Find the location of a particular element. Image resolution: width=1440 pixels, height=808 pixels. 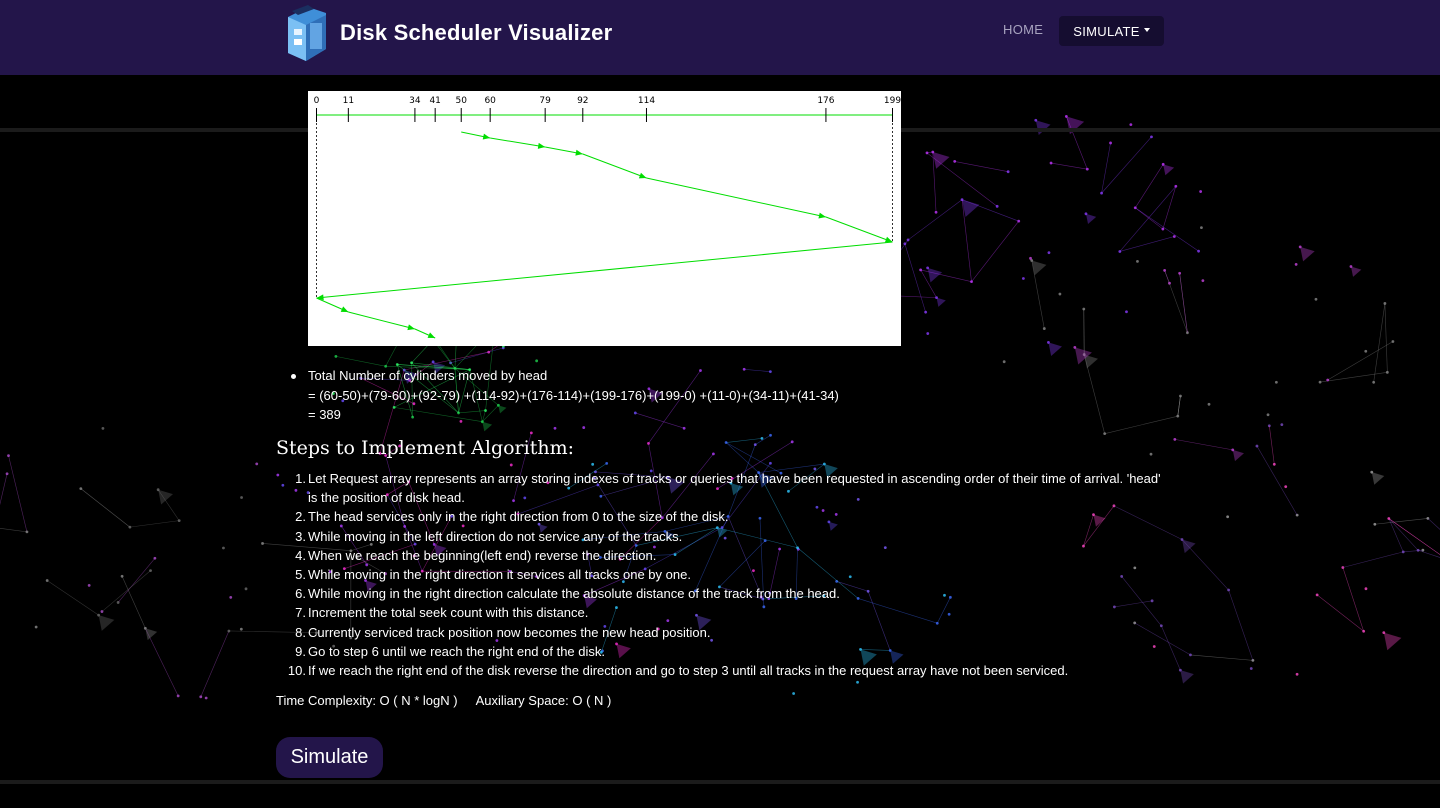

tick-label: 176 is located at coordinates (825, 101).